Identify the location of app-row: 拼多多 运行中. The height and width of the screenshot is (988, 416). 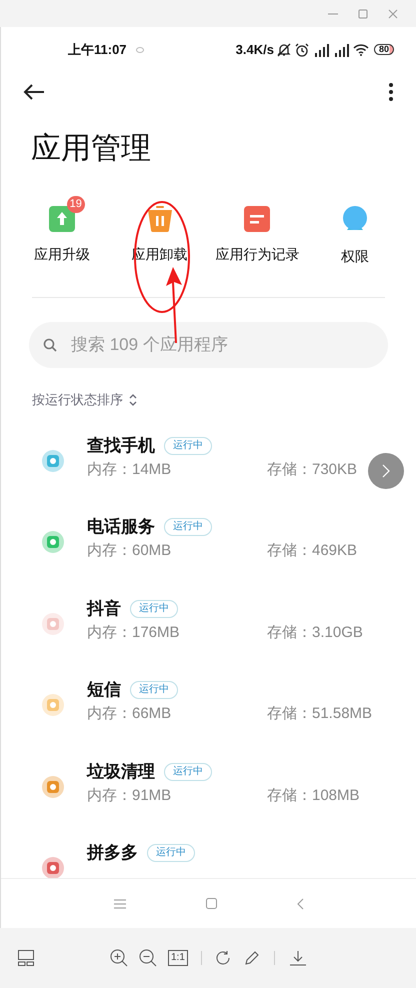
(208, 859).